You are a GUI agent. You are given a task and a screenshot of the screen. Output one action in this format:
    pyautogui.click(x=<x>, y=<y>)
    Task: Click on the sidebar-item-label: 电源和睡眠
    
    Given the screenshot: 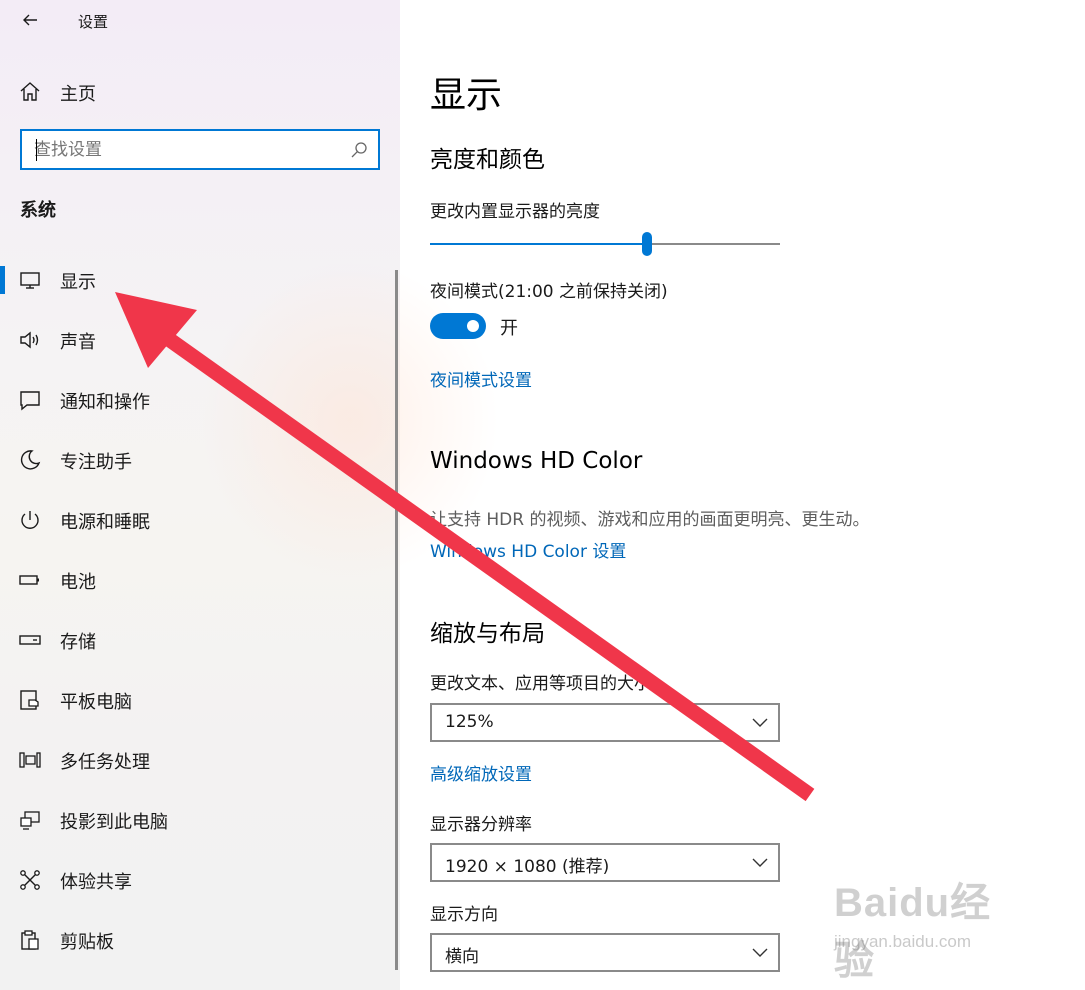 What is the action you would take?
    pyautogui.click(x=105, y=522)
    